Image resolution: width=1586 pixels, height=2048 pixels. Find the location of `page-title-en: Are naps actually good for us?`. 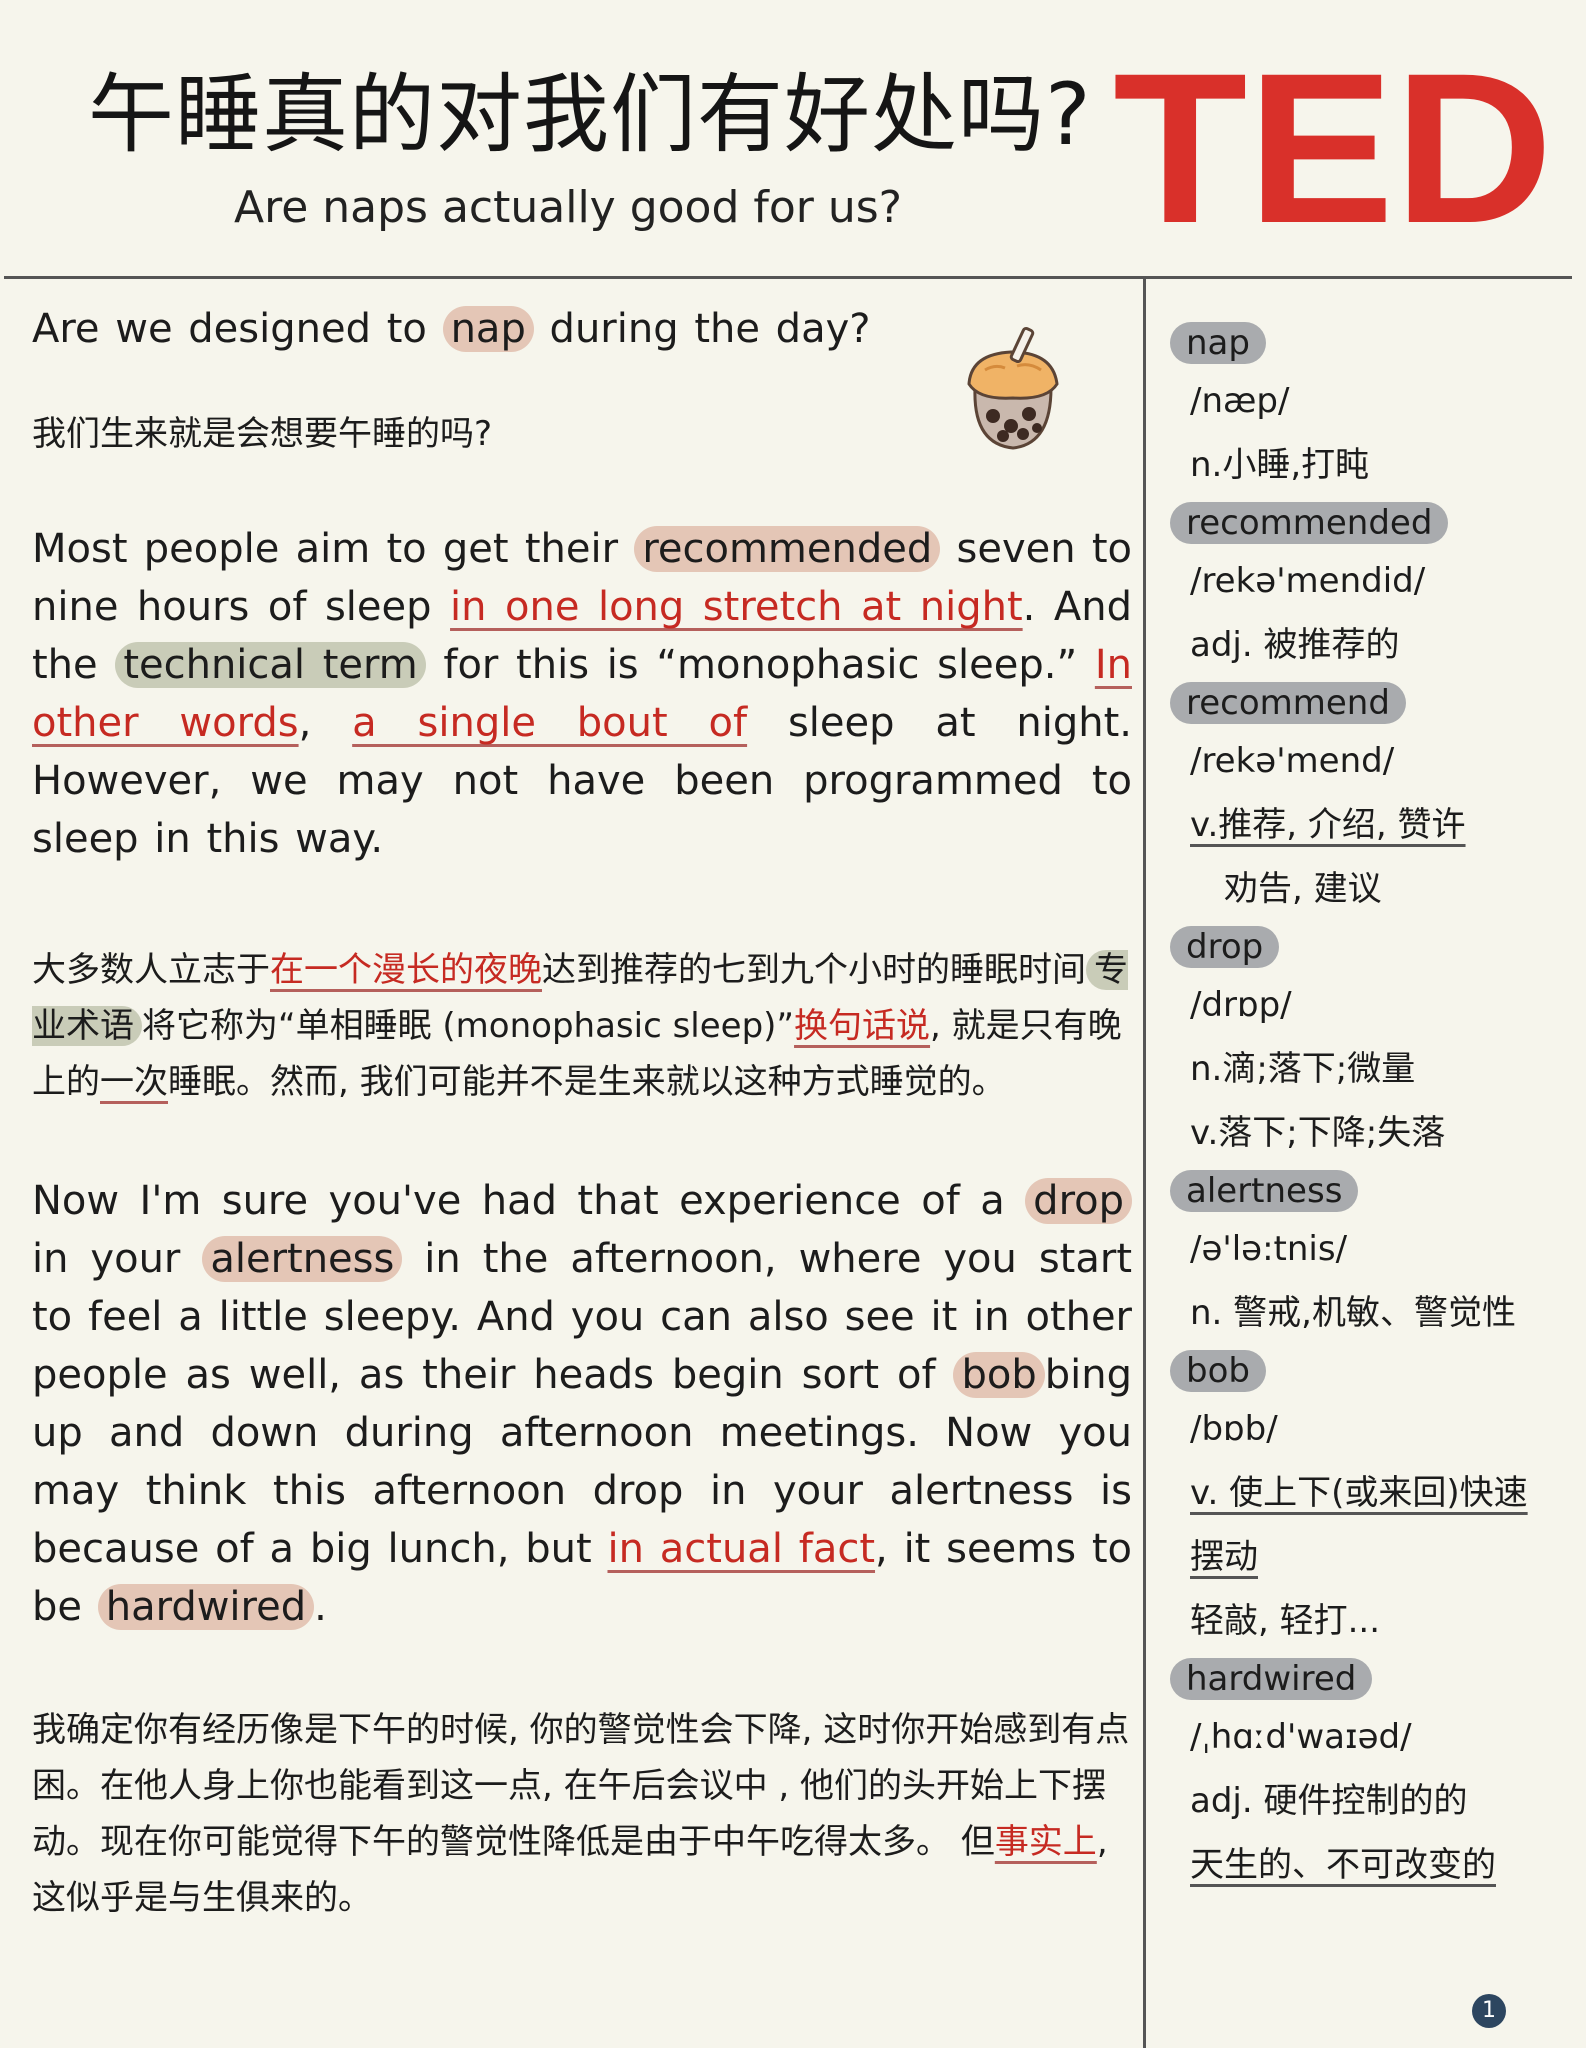

page-title-en: Are naps actually good for us? is located at coordinates (568, 207).